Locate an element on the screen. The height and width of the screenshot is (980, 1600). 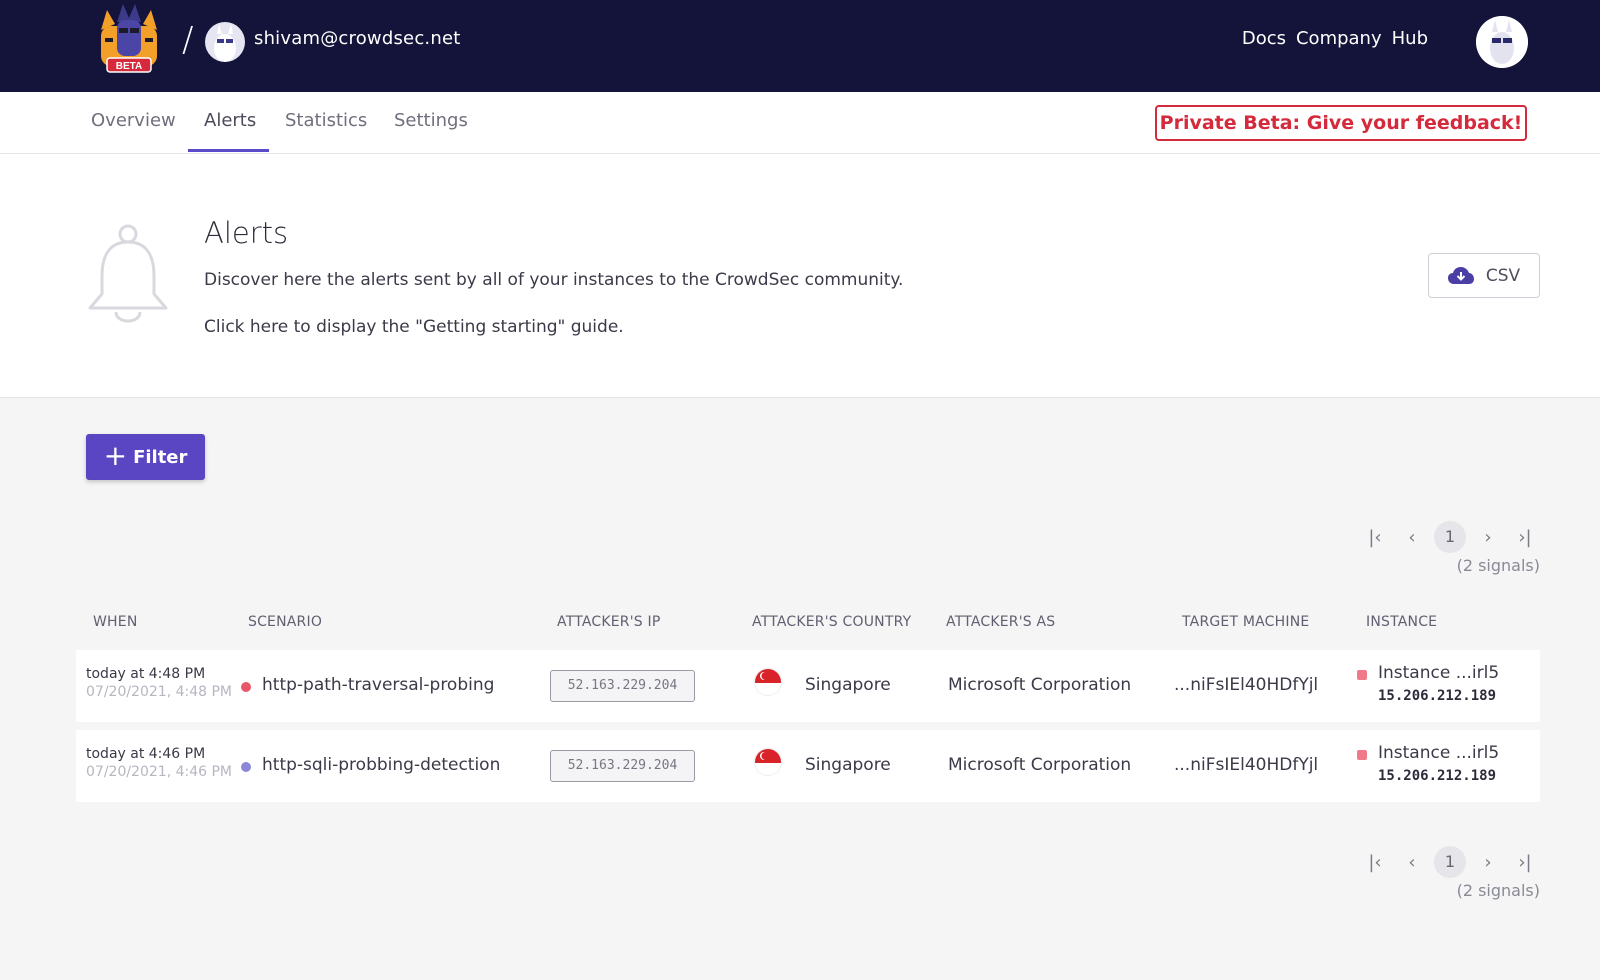
account-avatar is located at coordinates (1502, 42).